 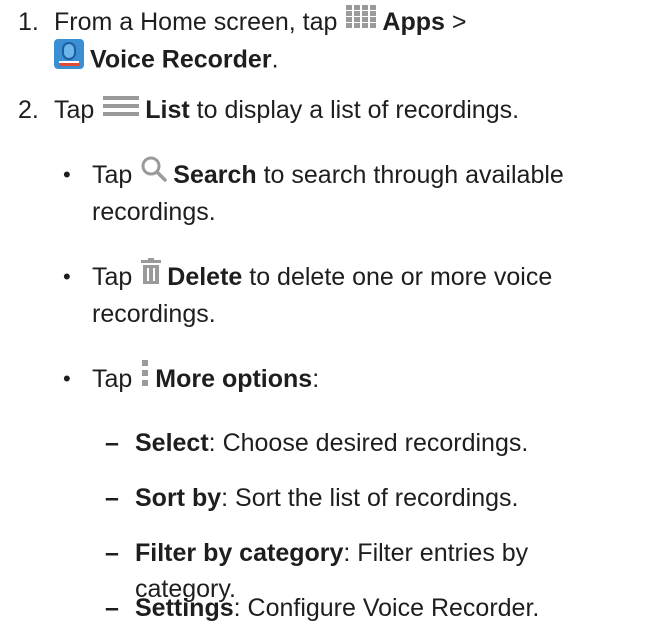 I want to click on option-label: Filter by category, so click(x=239, y=553).